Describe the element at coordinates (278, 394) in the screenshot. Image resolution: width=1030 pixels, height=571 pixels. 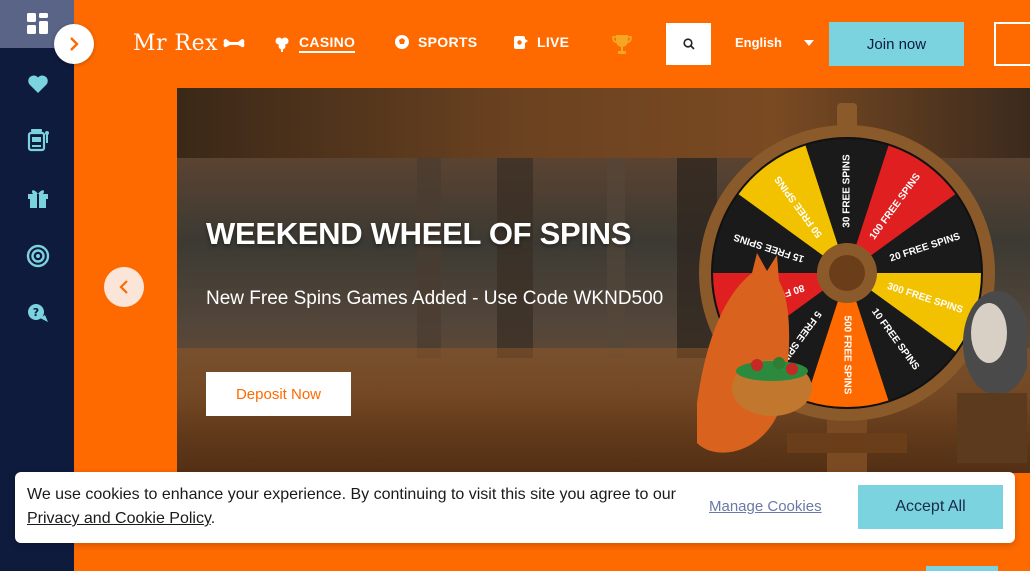
I see `deposit-now-button: Deposit Now` at that location.